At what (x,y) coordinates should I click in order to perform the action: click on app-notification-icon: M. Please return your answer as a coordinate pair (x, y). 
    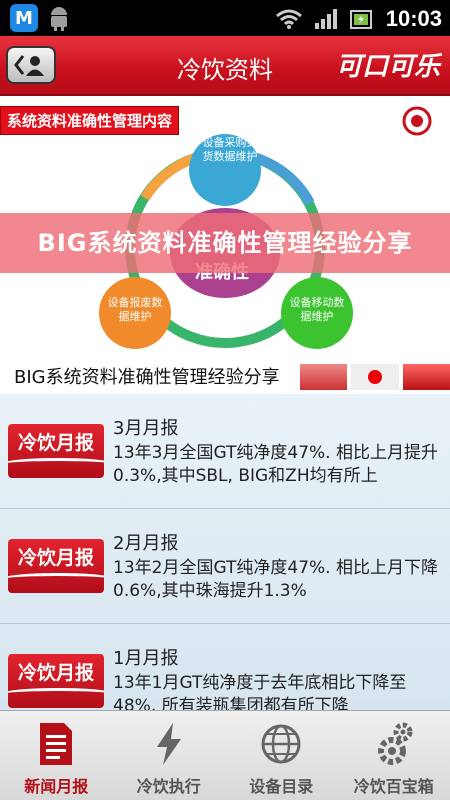
    Looking at the image, I should click on (24, 18).